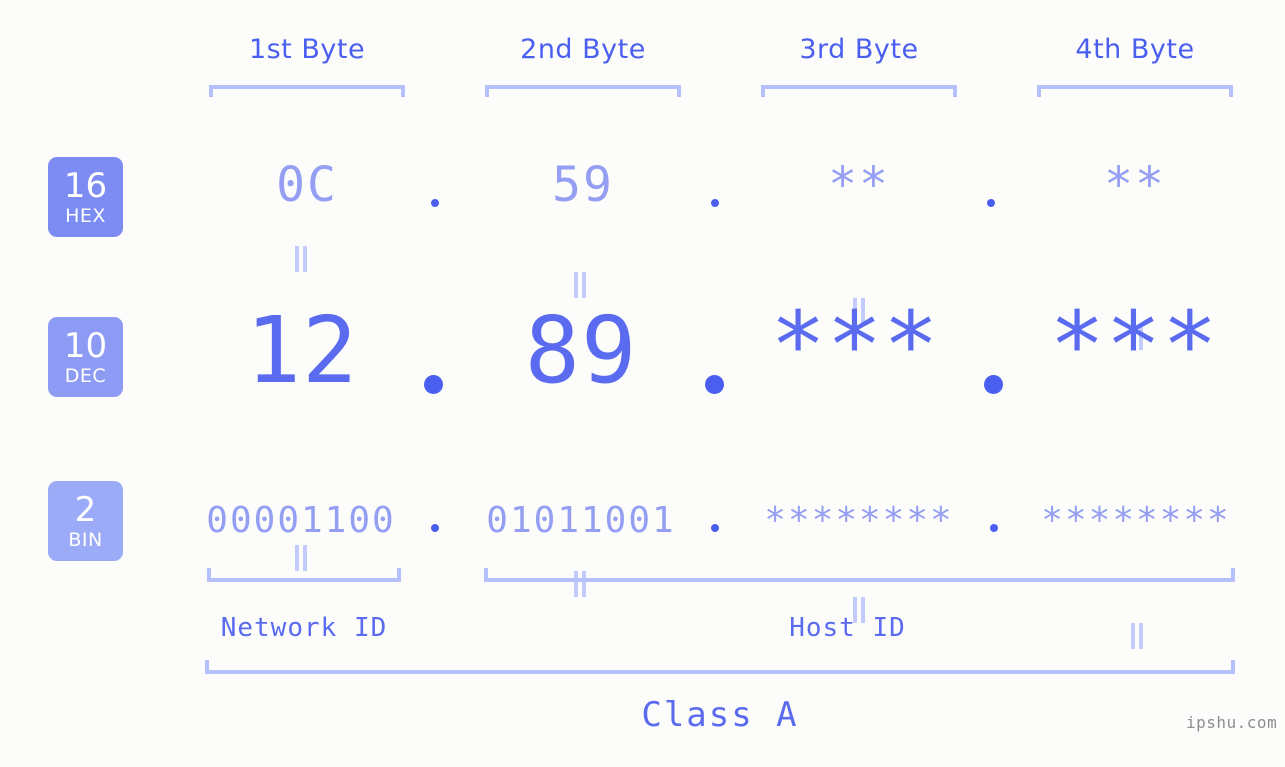 This screenshot has height=767, width=1285. Describe the element at coordinates (307, 49) in the screenshot. I see `byte-header-1: 1st Byte` at that location.